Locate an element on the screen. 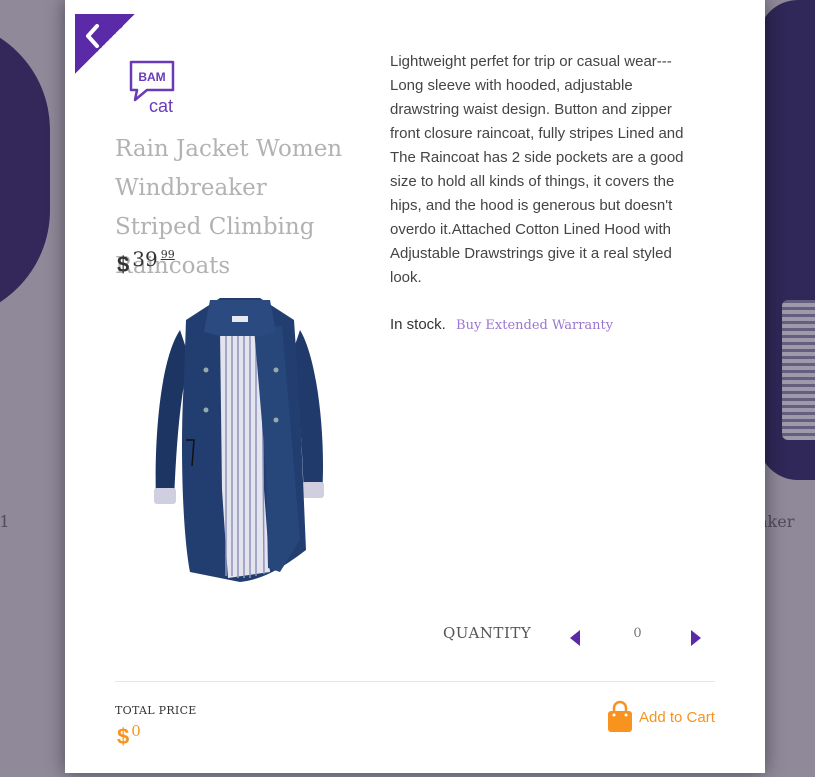  quantity-increase-button is located at coordinates (696, 638).